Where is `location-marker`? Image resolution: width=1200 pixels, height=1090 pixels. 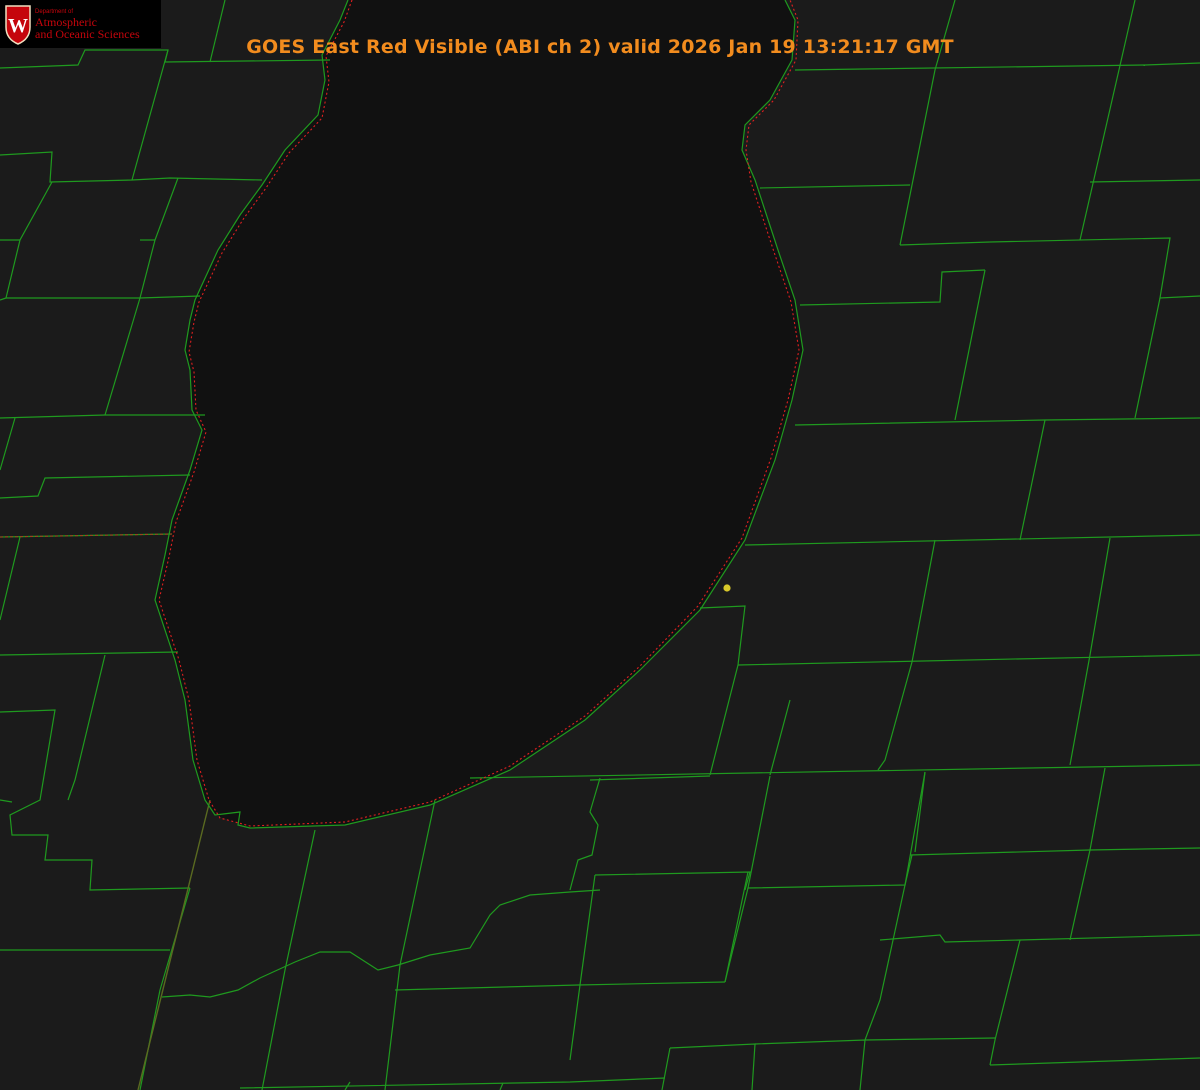 location-marker is located at coordinates (727, 588).